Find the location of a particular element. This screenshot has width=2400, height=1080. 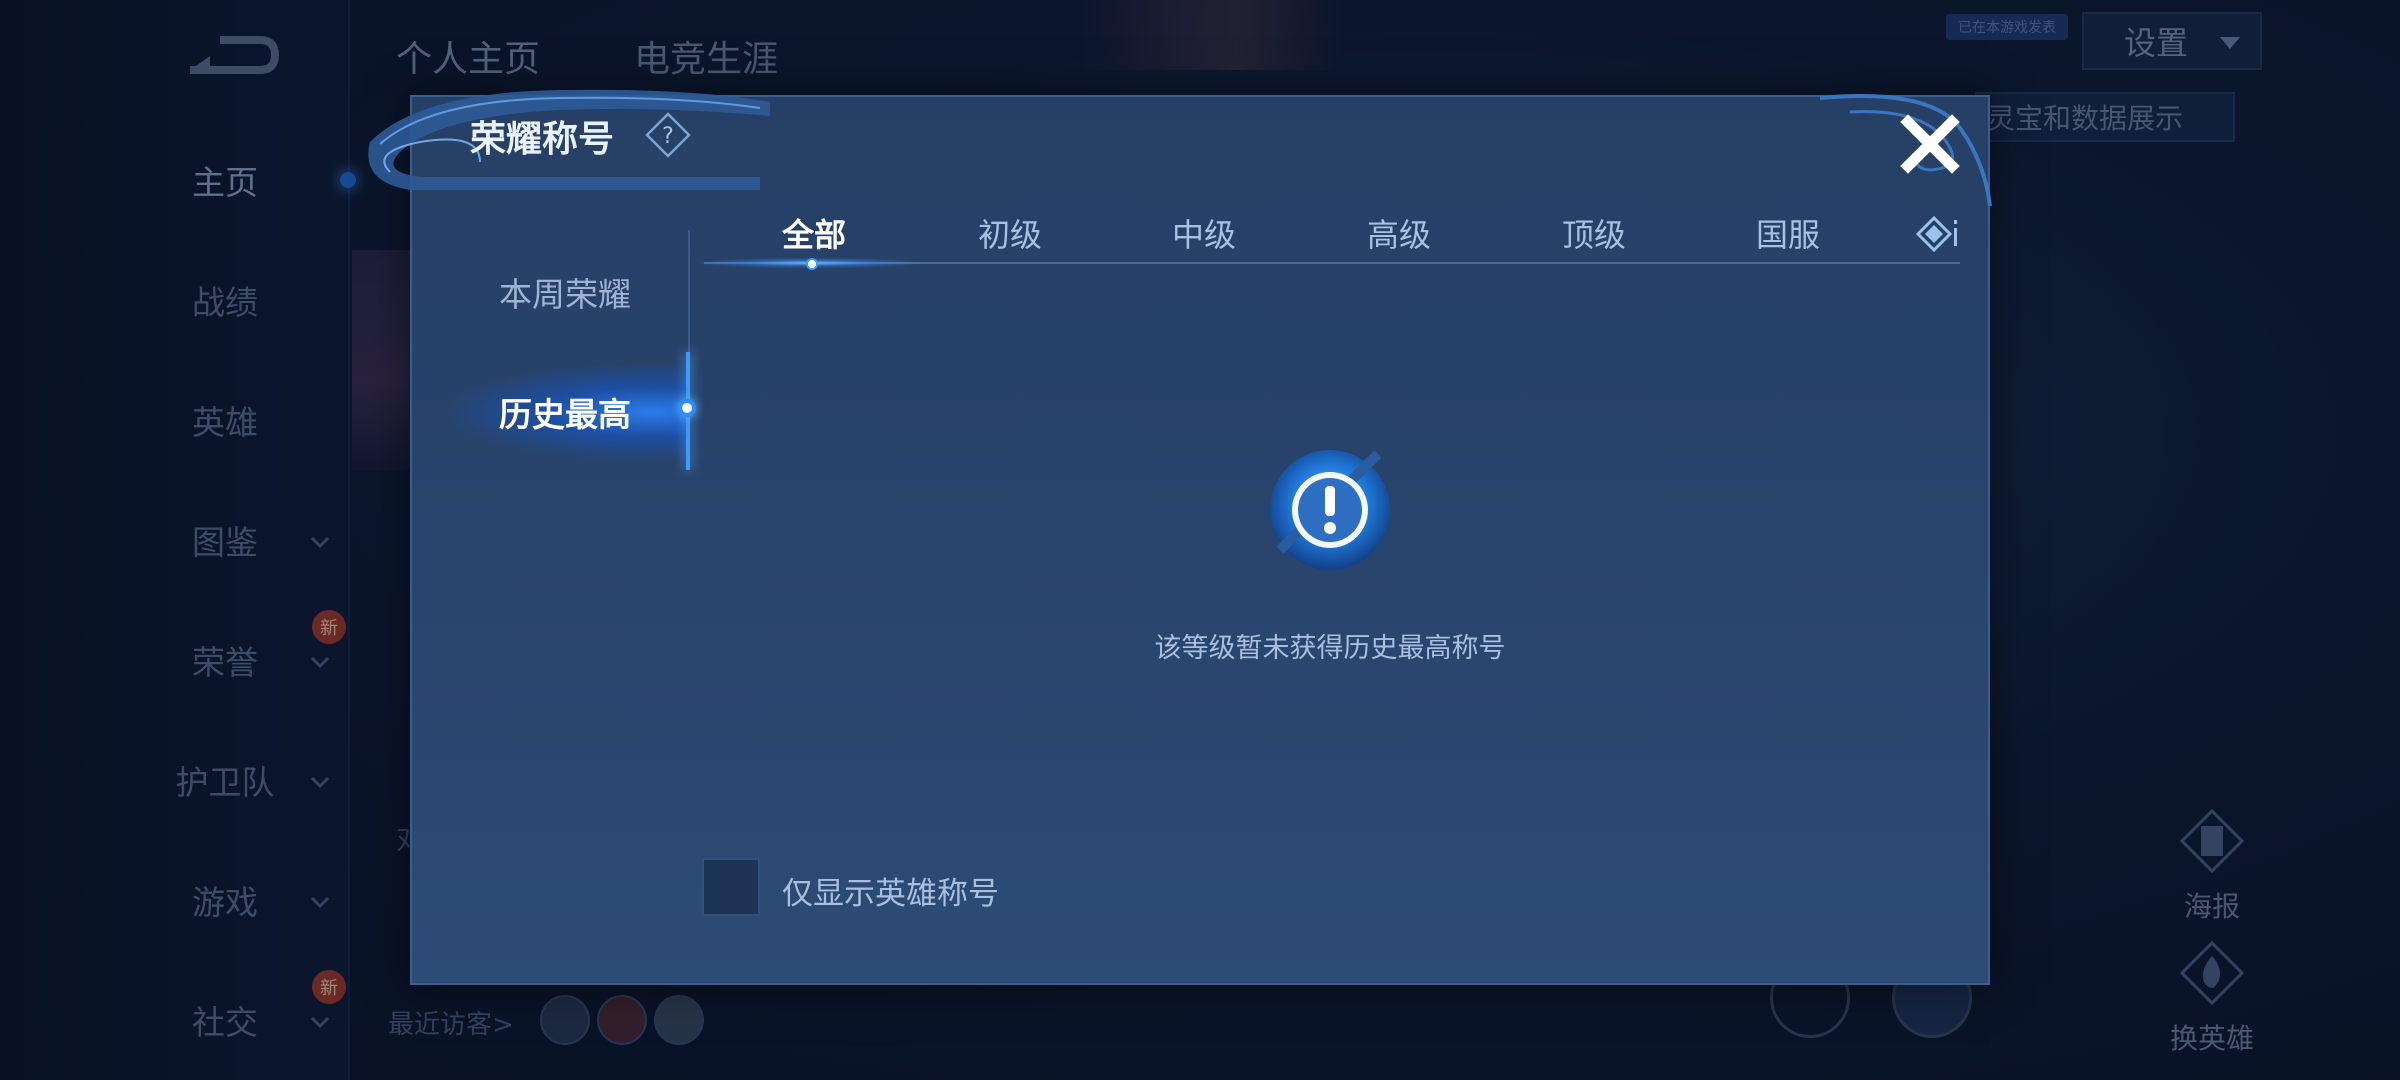

empty-state-message: 该等级暂未获得历史最高称号 is located at coordinates (1330, 648).